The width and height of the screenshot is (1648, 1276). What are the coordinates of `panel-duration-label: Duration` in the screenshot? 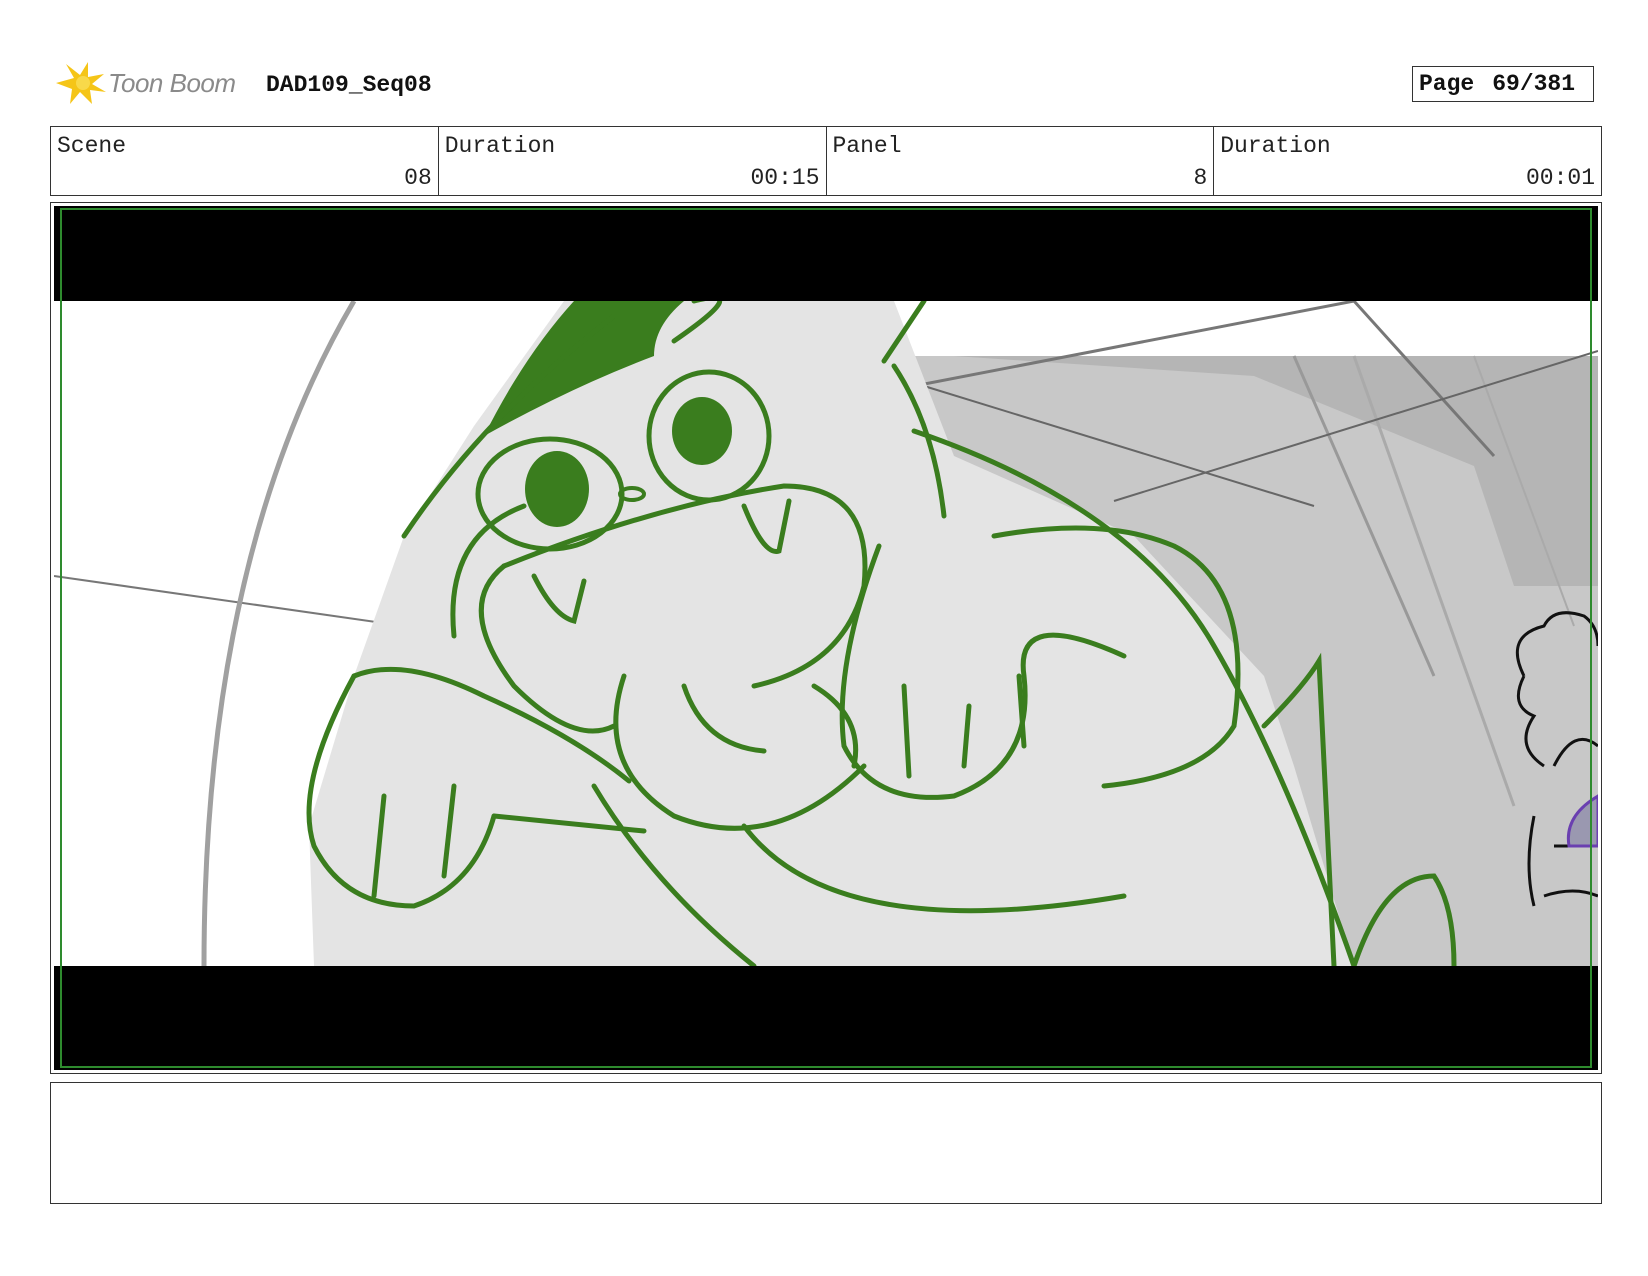 It's located at (1275, 146).